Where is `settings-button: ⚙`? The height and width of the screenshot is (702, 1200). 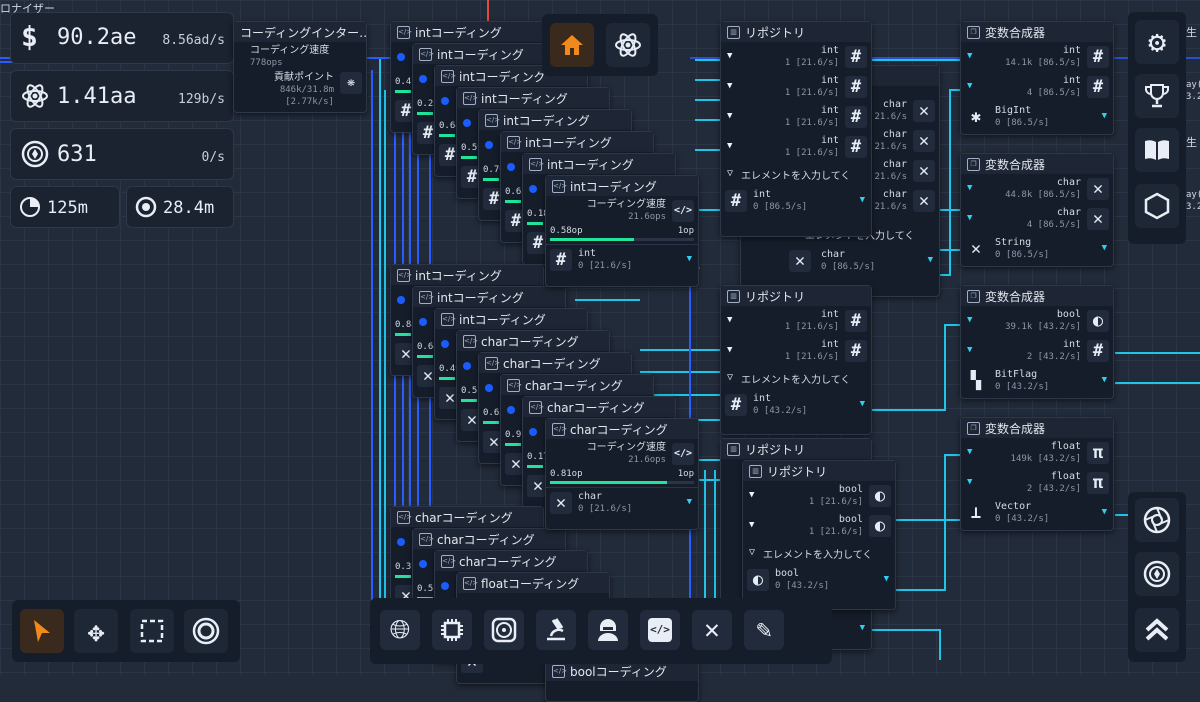
settings-button: ⚙ is located at coordinates (1157, 42).